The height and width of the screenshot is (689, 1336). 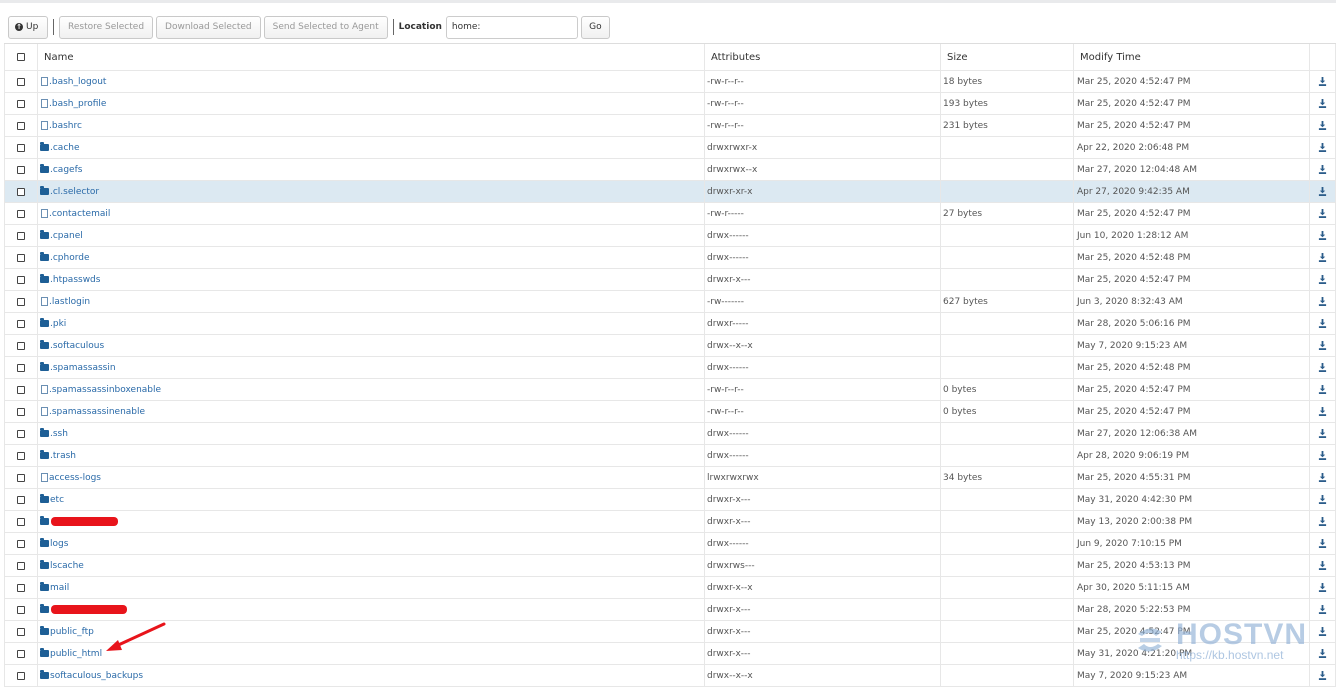 What do you see at coordinates (670, 544) in the screenshot?
I see `table-row: logs drwx------ Jun 9, 2020 7:10:15 PM` at bounding box center [670, 544].